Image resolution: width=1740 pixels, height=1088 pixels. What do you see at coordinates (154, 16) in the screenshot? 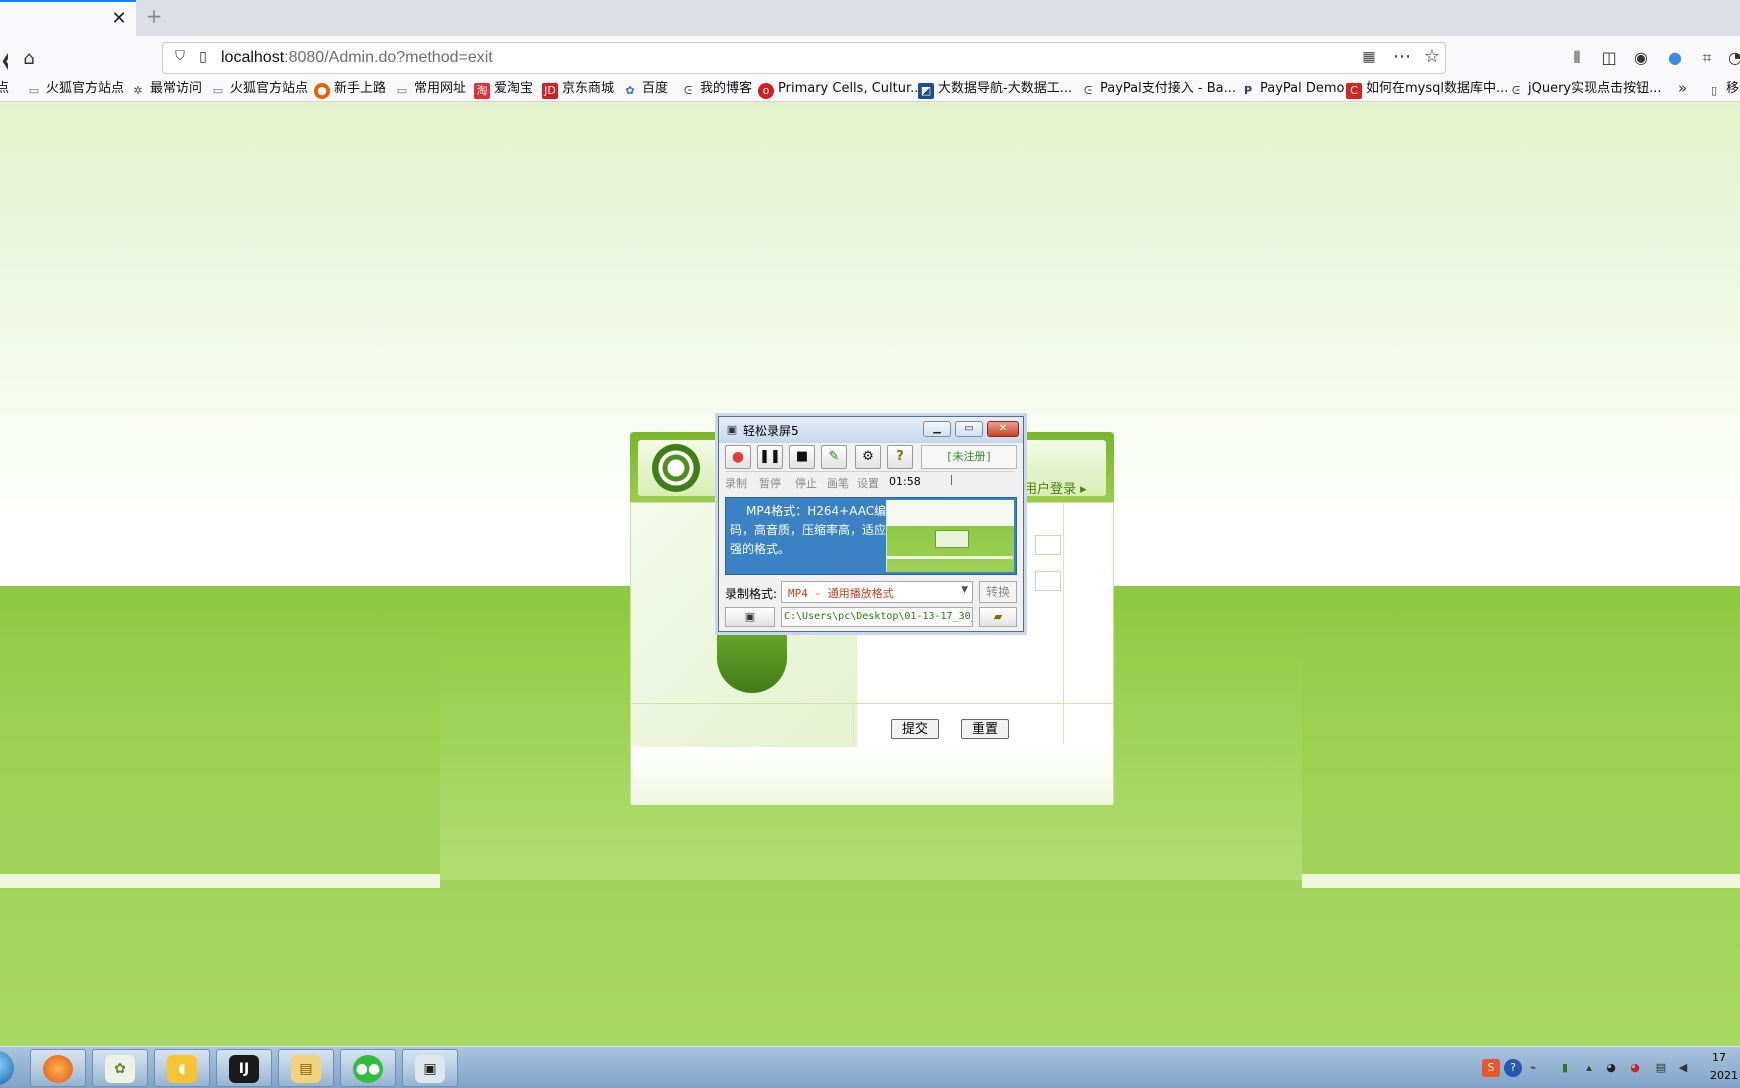
I see `new-tab-icon: +` at bounding box center [154, 16].